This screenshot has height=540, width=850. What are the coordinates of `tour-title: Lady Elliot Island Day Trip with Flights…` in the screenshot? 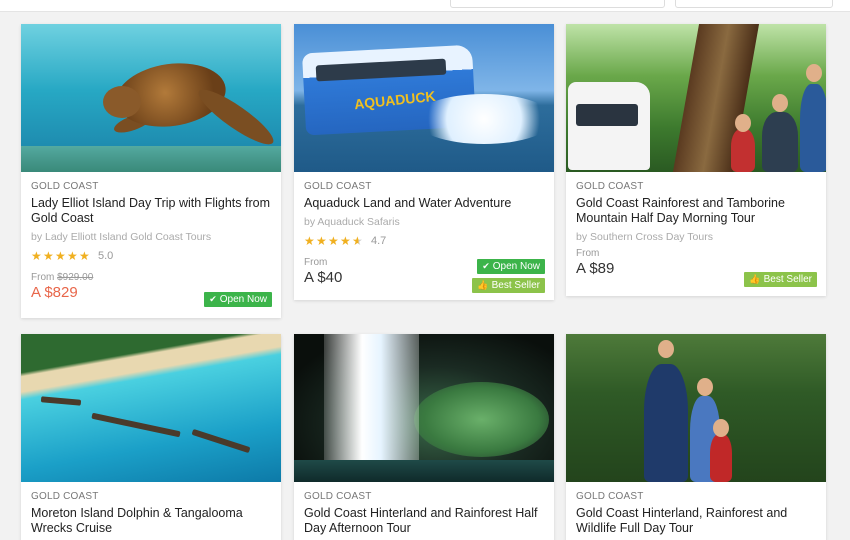 It's located at (151, 211).